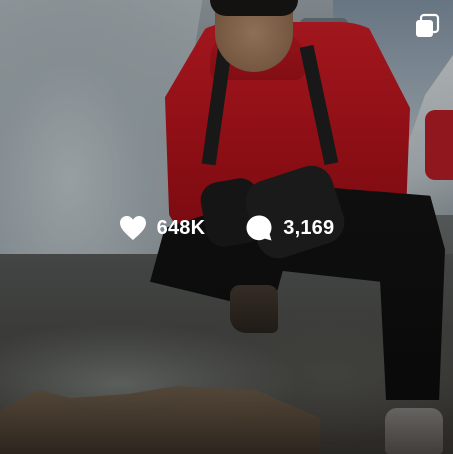 Image resolution: width=453 pixels, height=454 pixels. What do you see at coordinates (427, 26) in the screenshot?
I see `carousel-album-icon` at bounding box center [427, 26].